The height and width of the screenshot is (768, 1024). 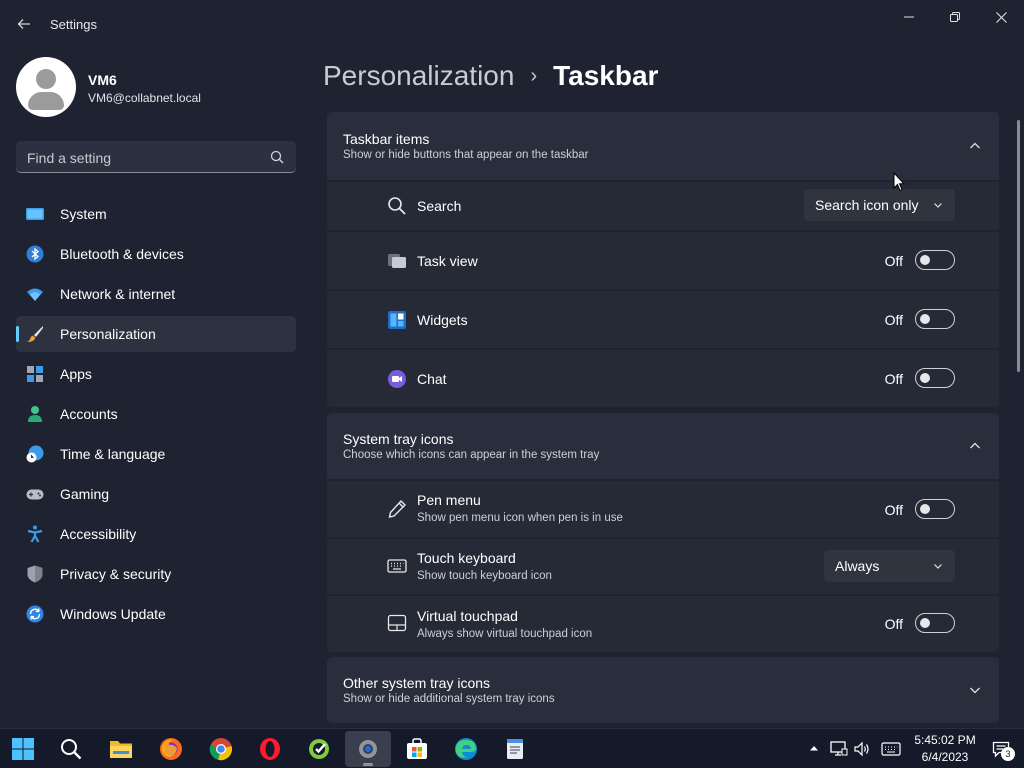 What do you see at coordinates (945, 749) in the screenshot?
I see `clock: 5:45:02 PM 6/4/2023` at bounding box center [945, 749].